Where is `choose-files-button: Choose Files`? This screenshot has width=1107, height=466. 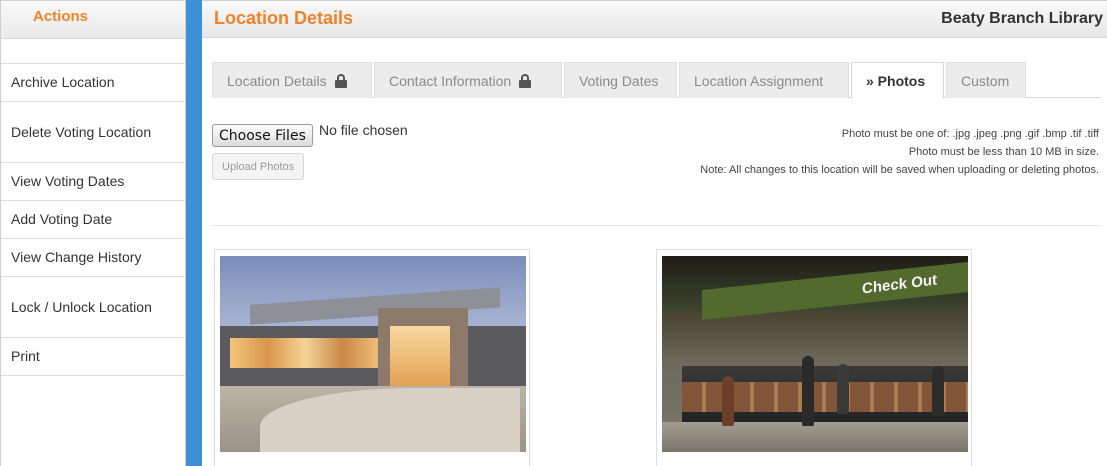
choose-files-button: Choose Files is located at coordinates (262, 135).